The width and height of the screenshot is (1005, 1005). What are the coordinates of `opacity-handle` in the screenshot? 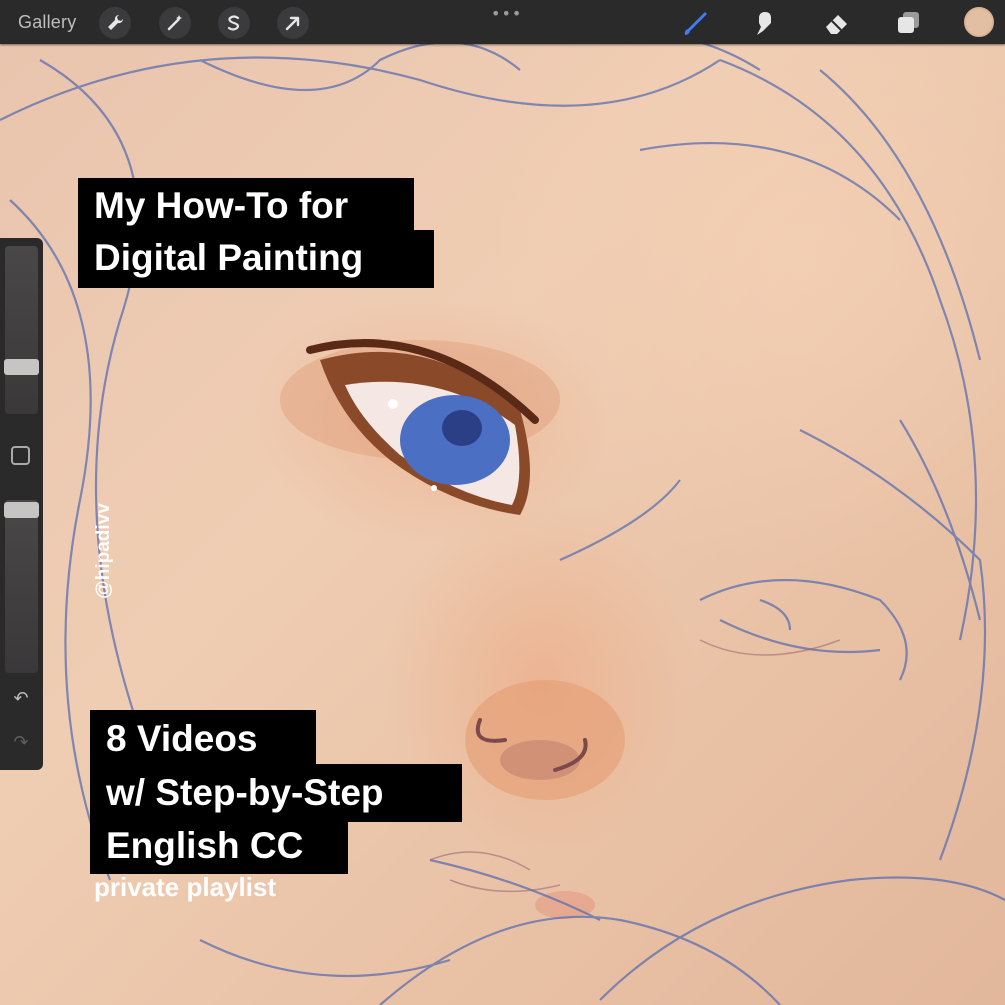 It's located at (21, 510).